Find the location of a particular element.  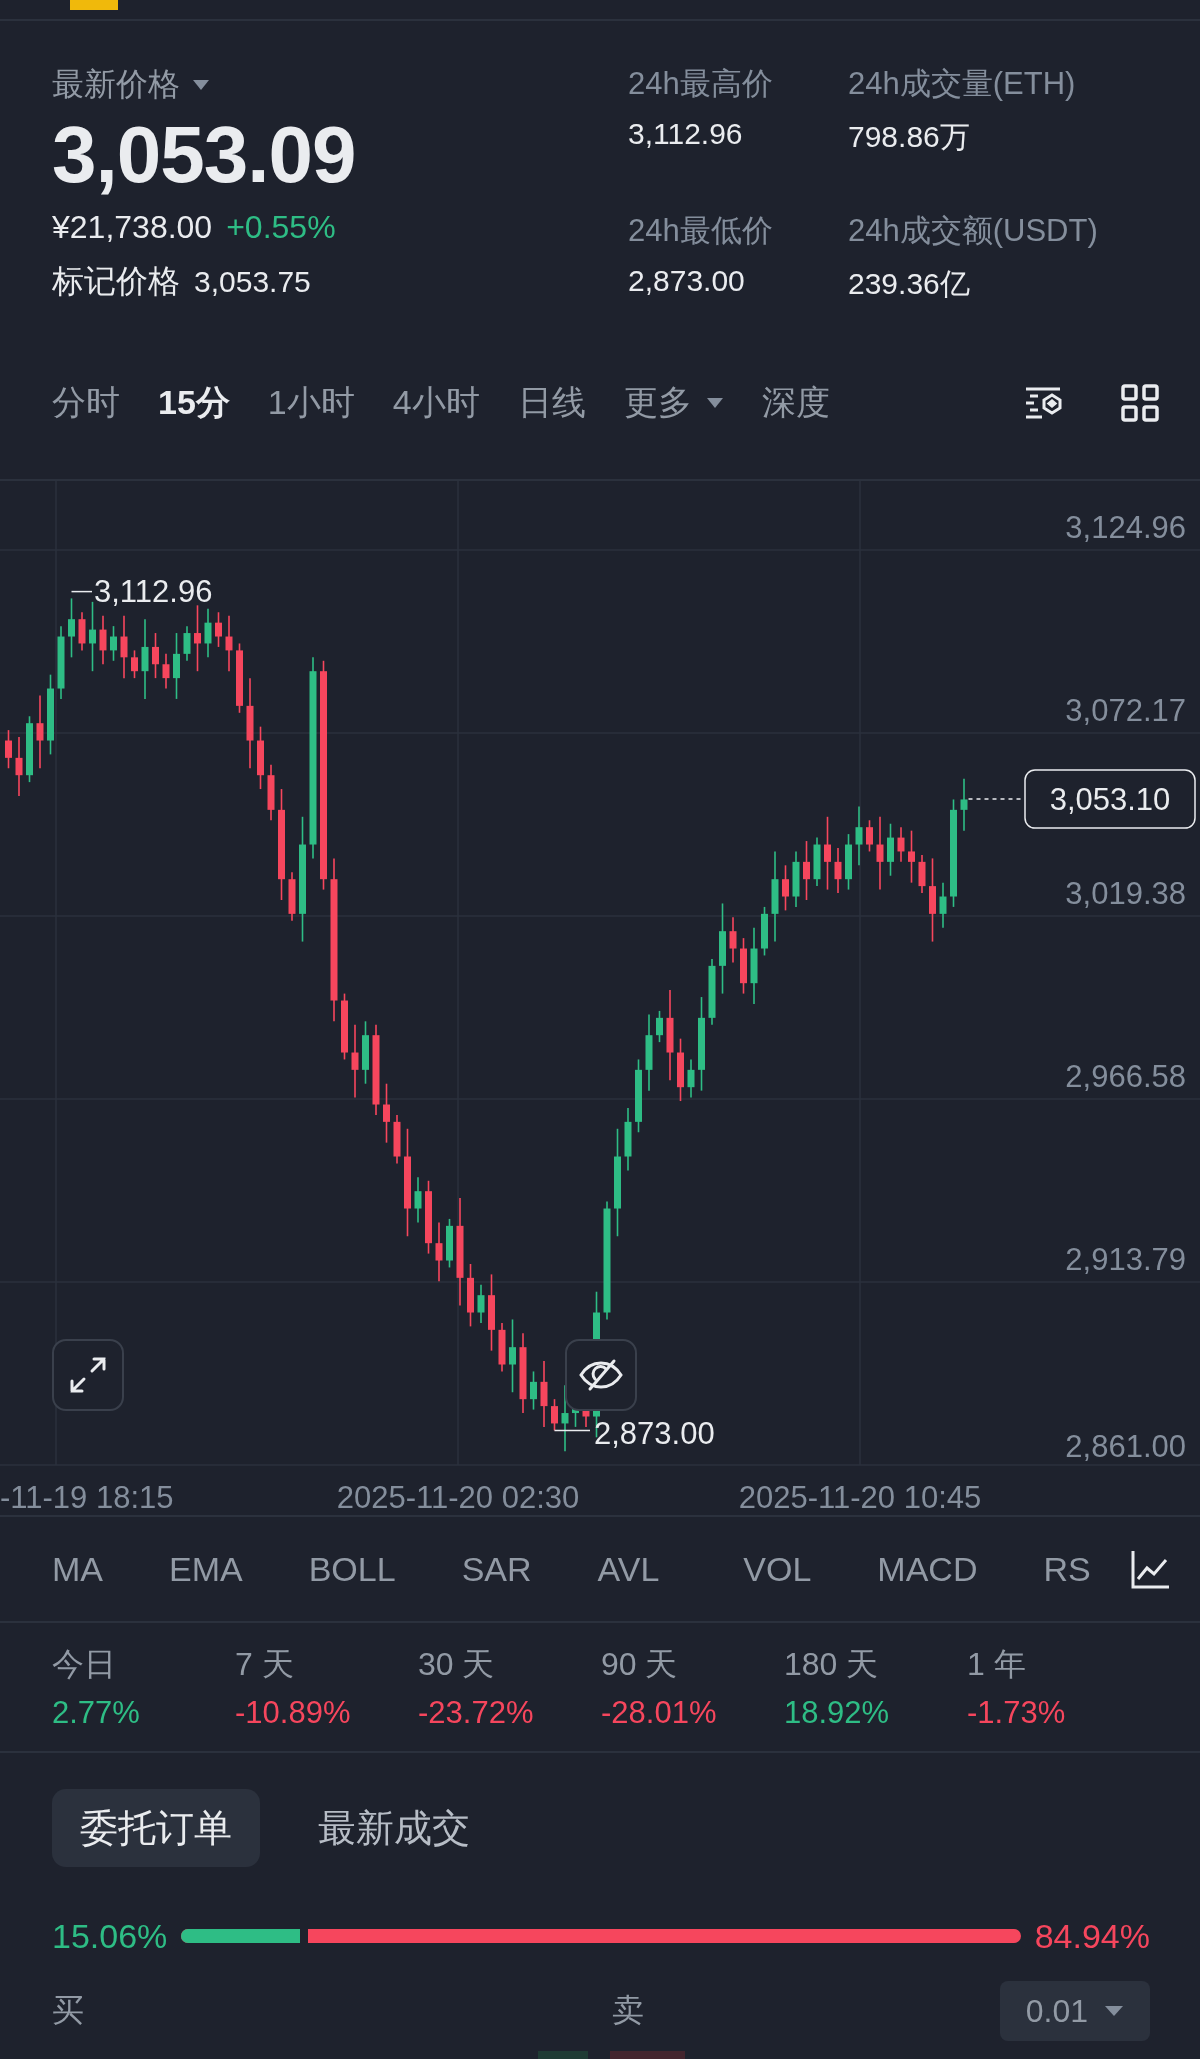

time-axis-label: 2025-11-20 02:30 is located at coordinates (458, 1497).